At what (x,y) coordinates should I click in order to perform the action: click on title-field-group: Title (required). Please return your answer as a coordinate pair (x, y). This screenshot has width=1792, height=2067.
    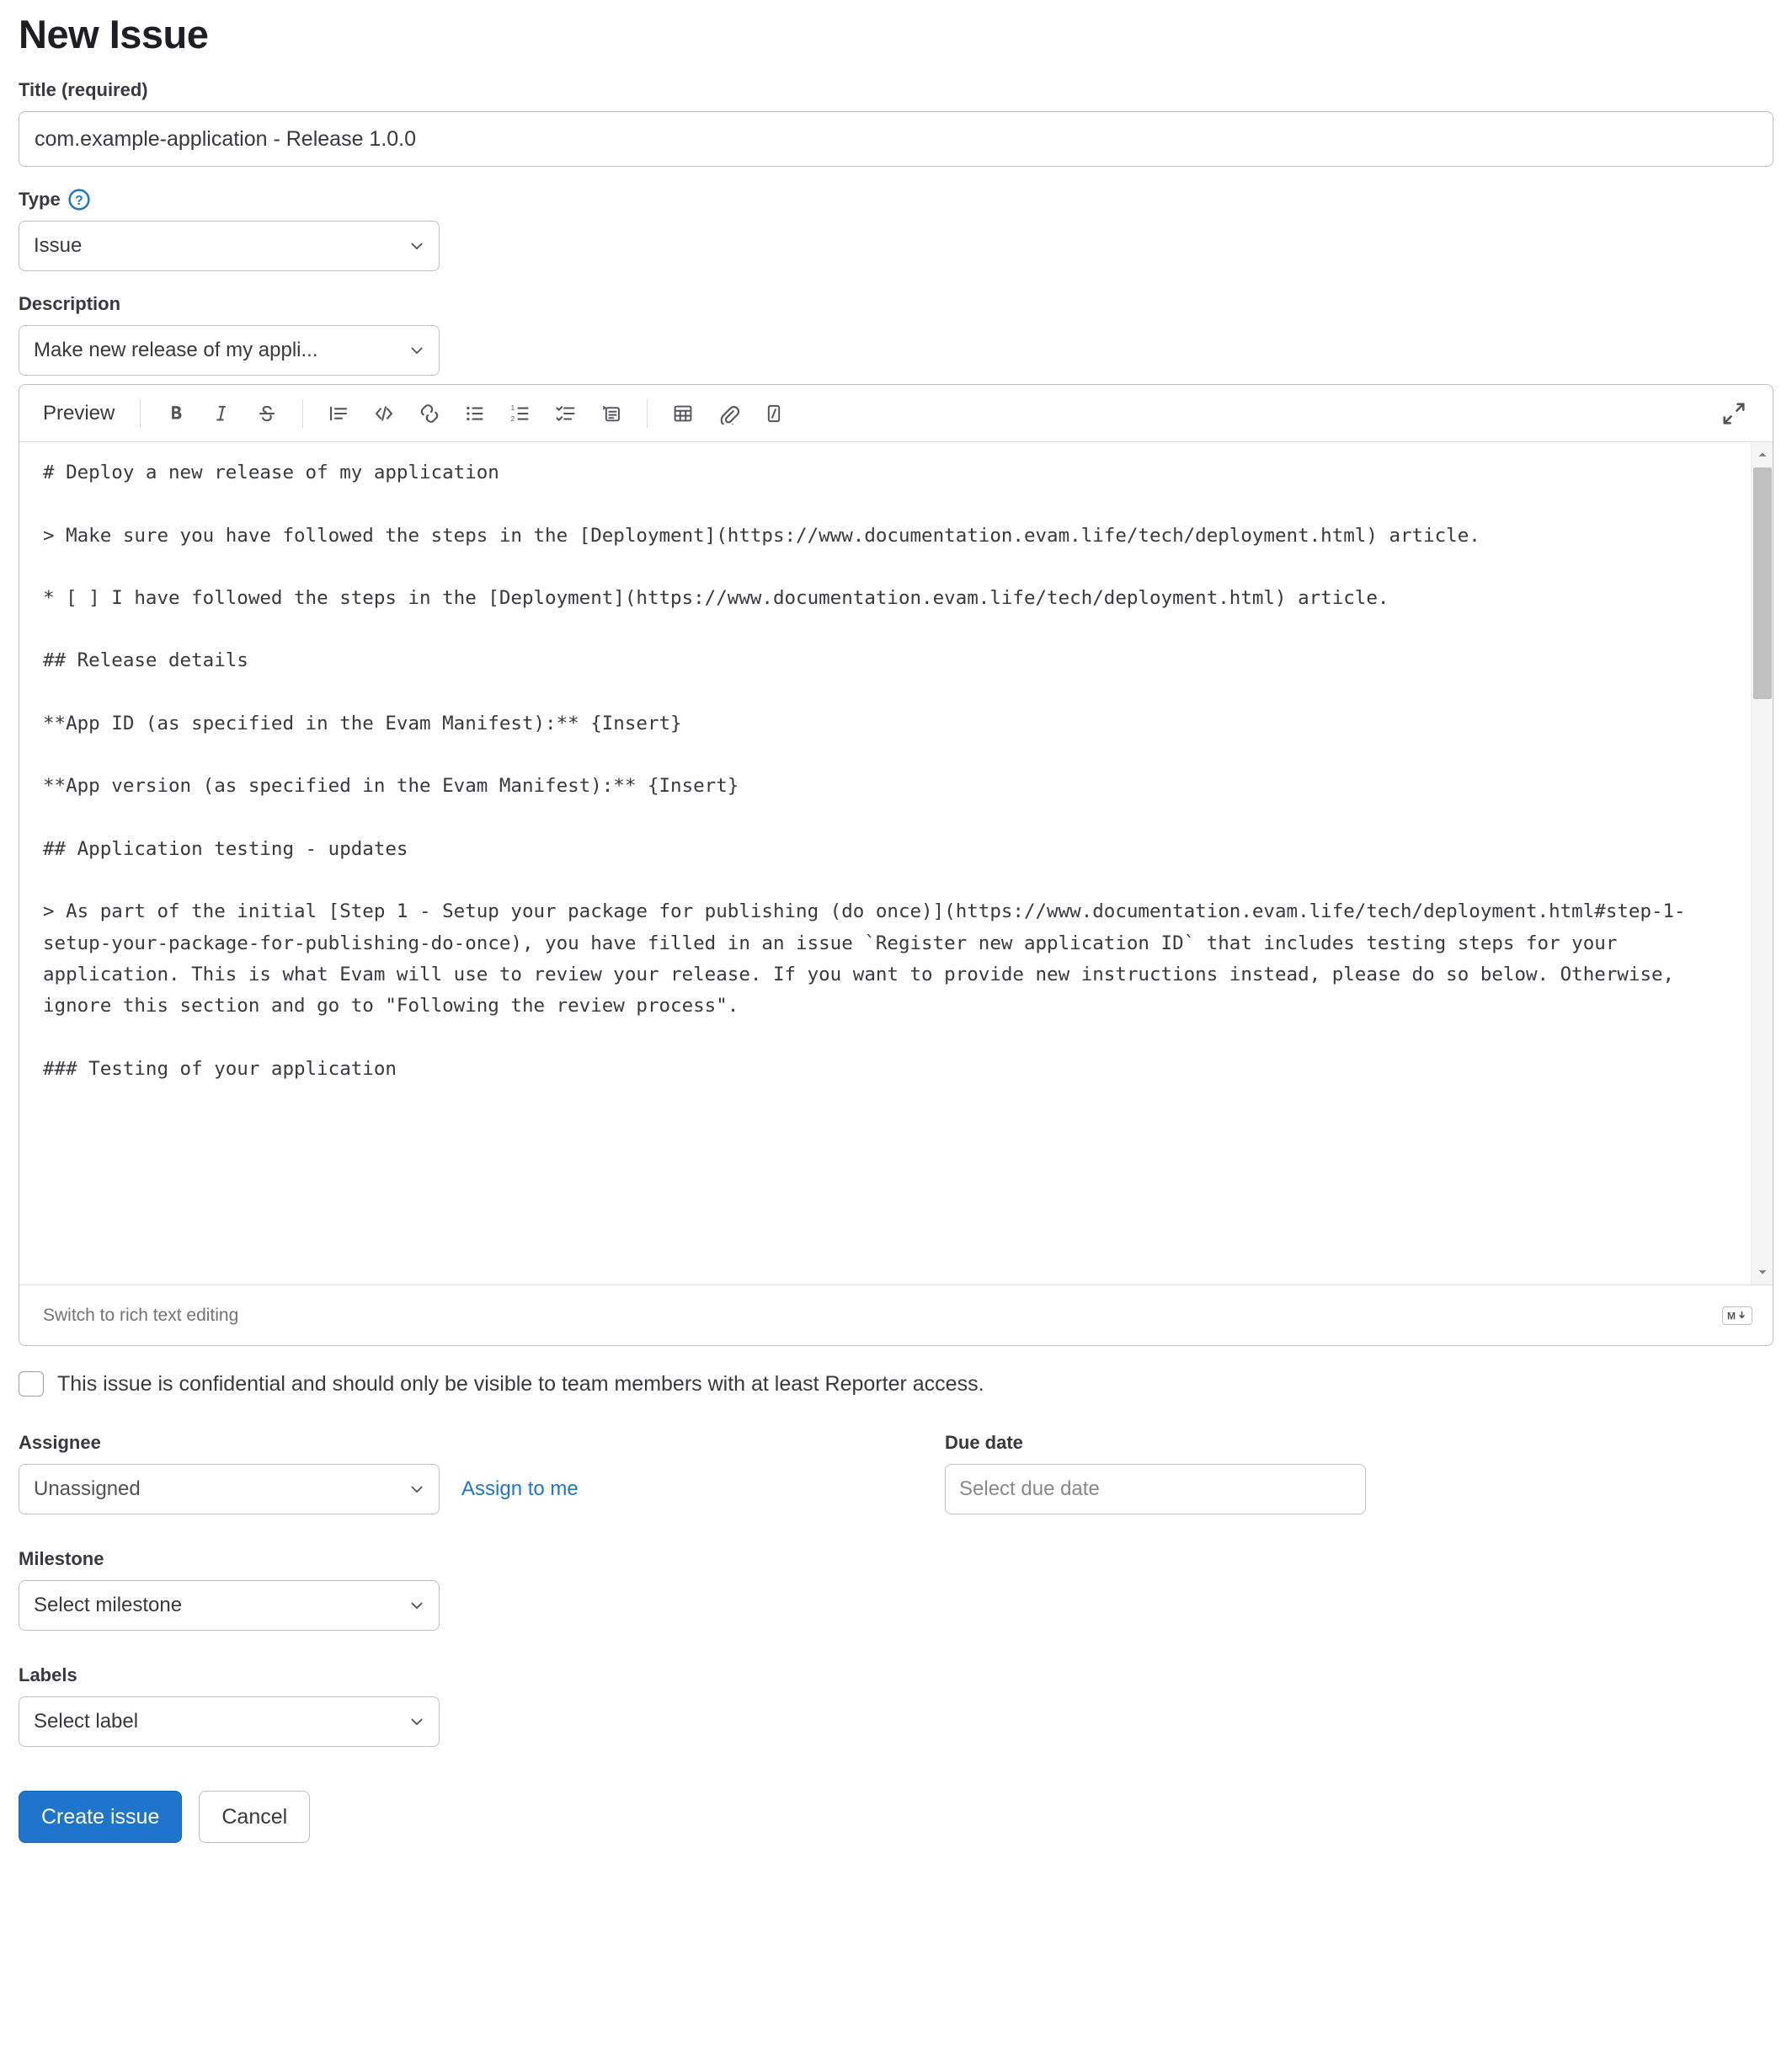
    Looking at the image, I should click on (896, 123).